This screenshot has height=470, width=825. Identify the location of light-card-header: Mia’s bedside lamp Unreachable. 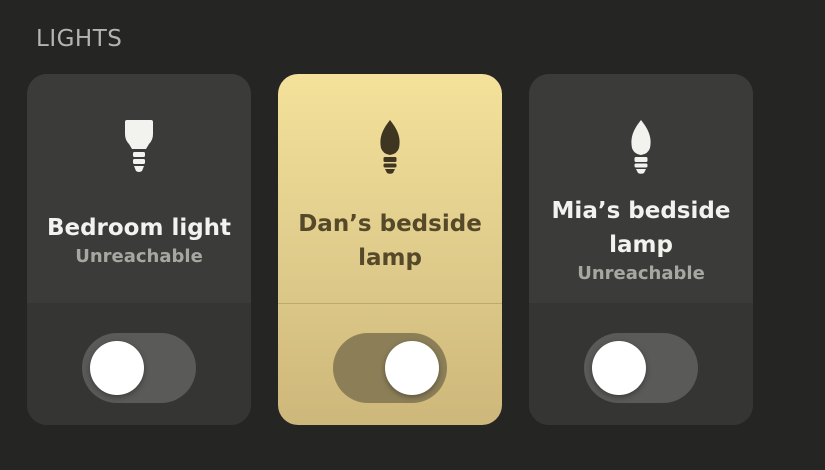
(641, 188).